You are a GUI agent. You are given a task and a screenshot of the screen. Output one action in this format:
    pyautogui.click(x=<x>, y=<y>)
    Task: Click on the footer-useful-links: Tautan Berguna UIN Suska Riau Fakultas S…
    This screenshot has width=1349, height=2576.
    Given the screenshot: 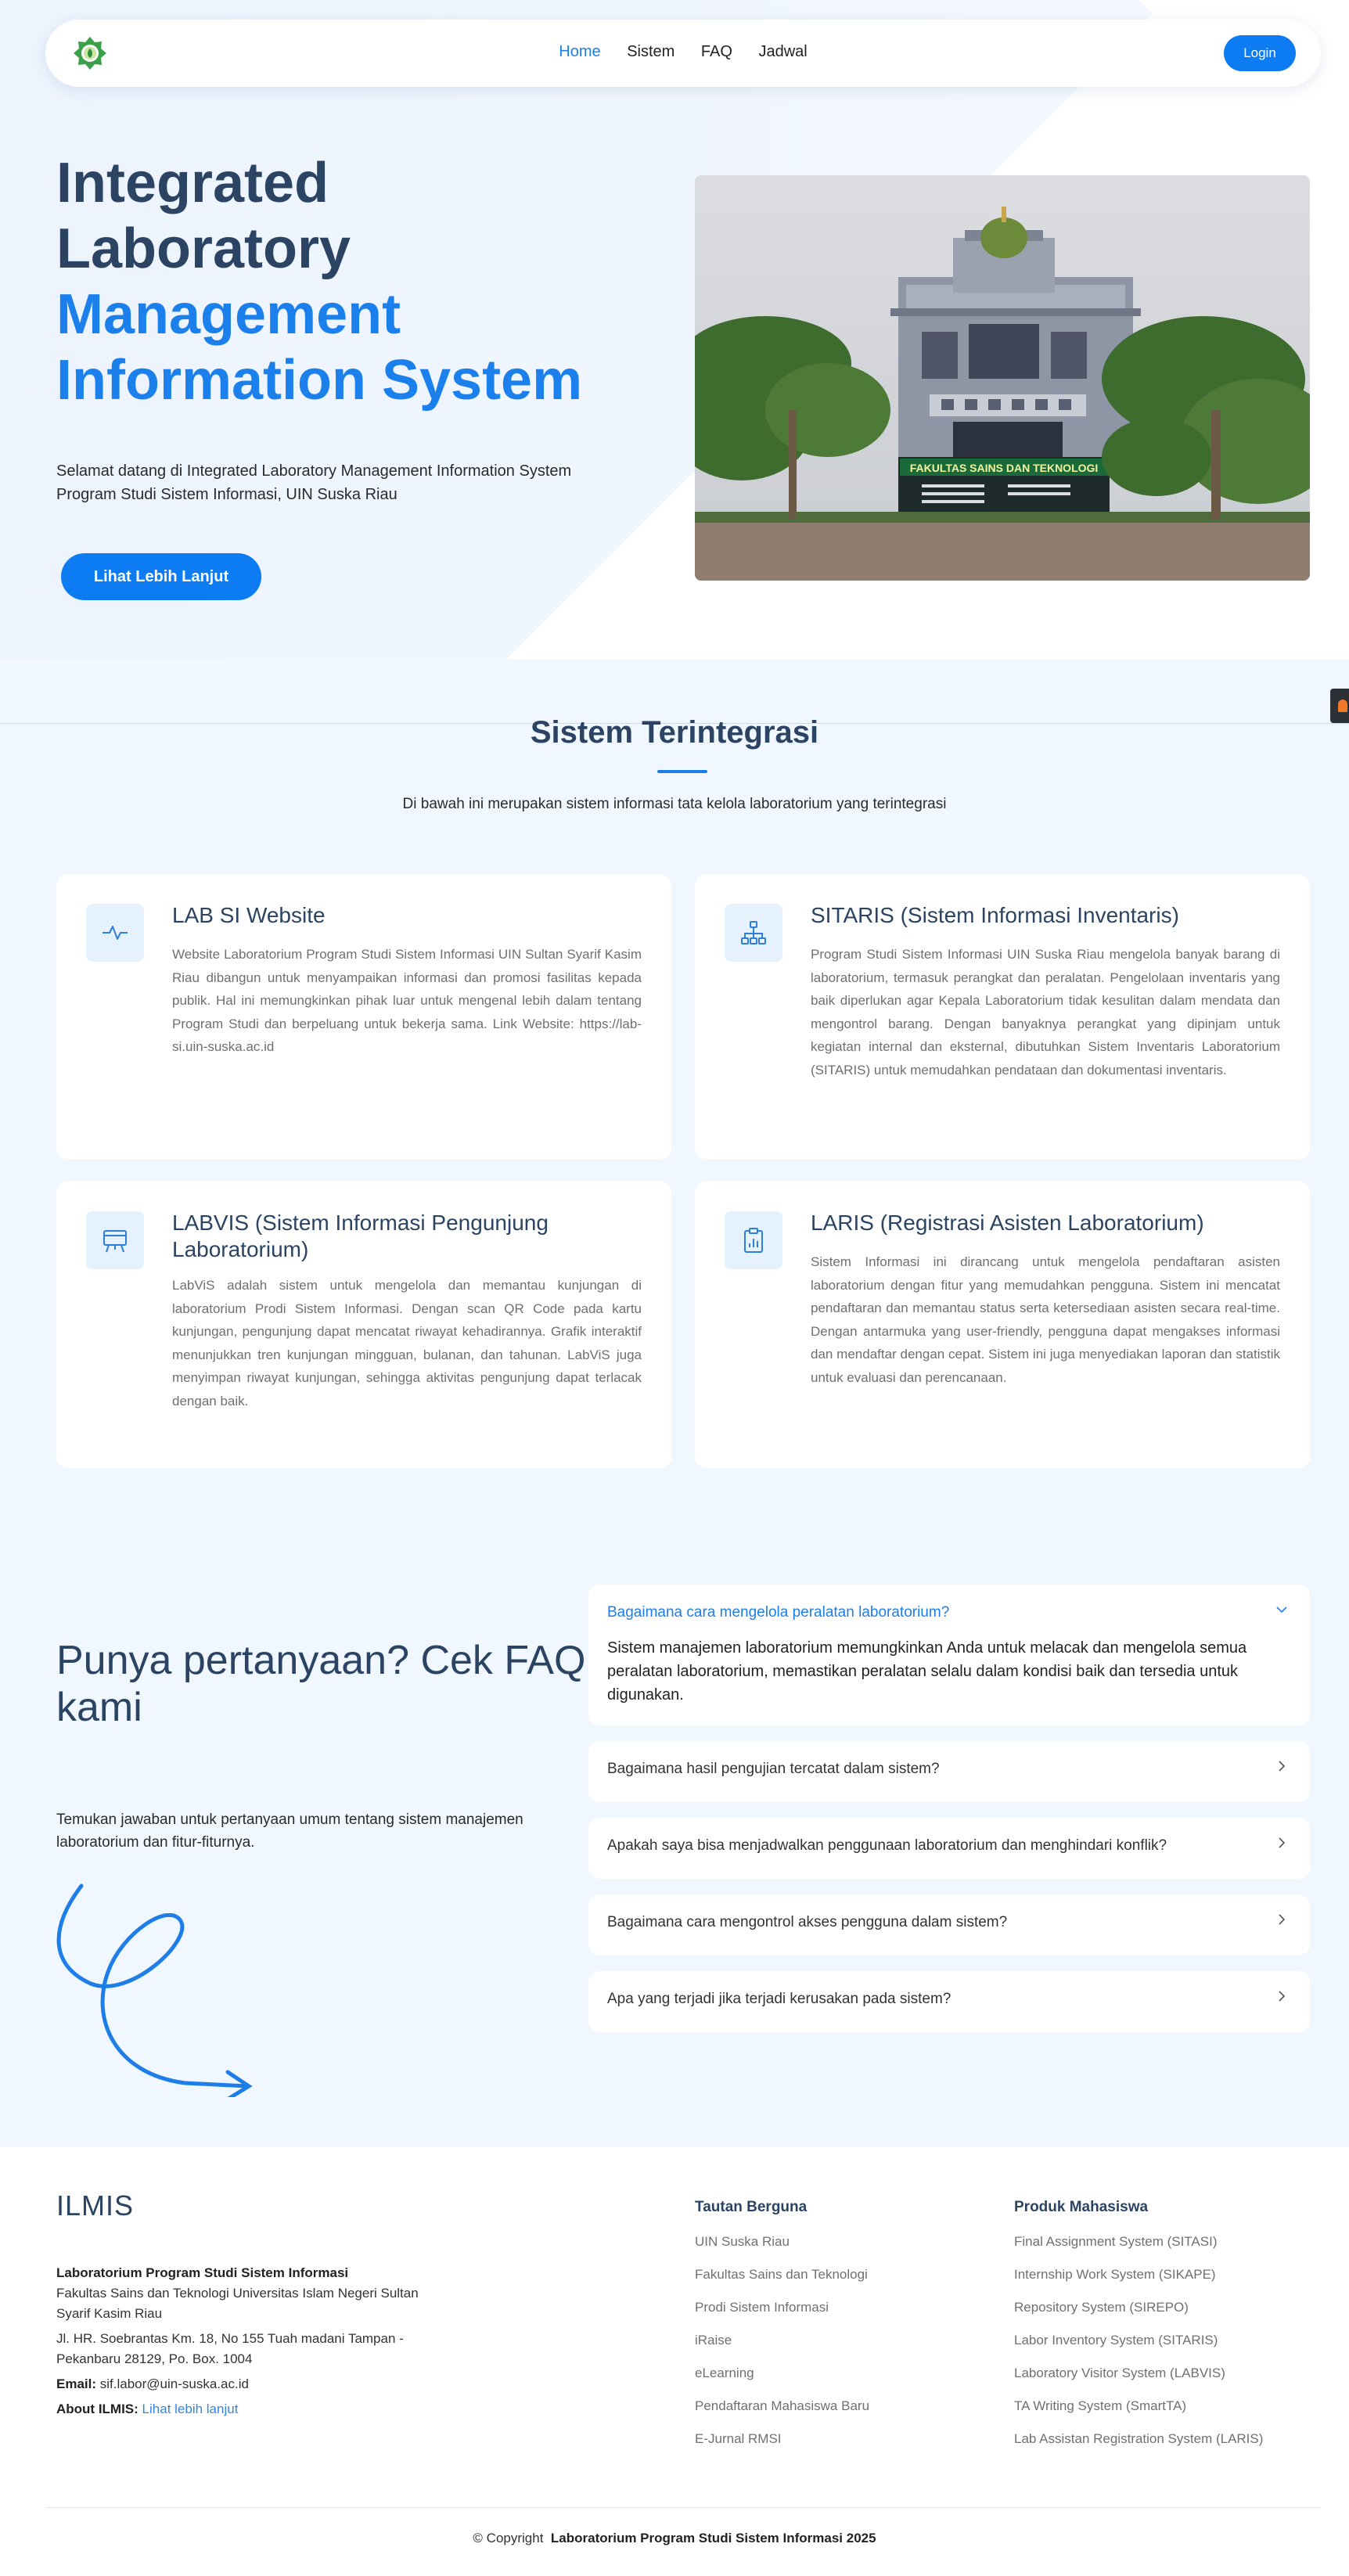 What is the action you would take?
    pyautogui.click(x=782, y=2331)
    